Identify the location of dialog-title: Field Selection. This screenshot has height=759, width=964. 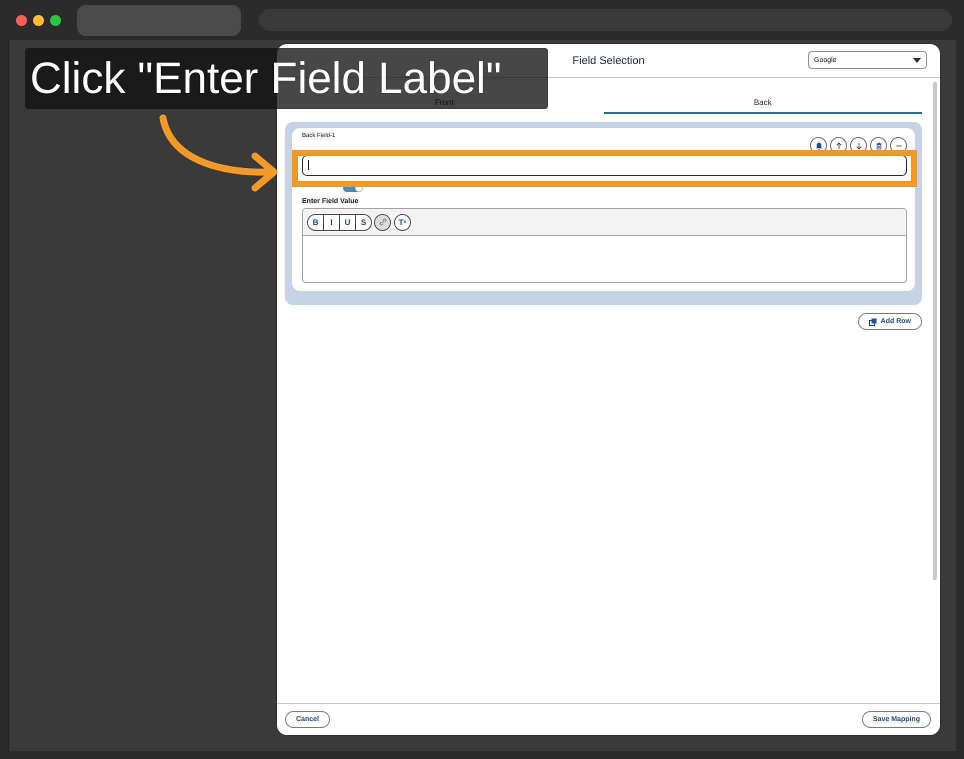
(608, 60).